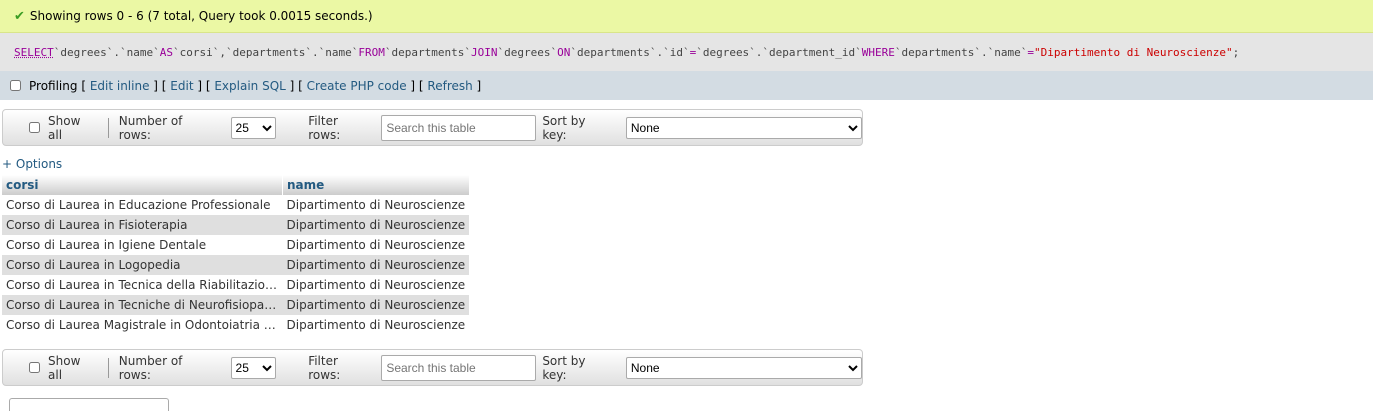 The width and height of the screenshot is (1373, 411). I want to click on sql-text: `degrees`, so click(527, 52).